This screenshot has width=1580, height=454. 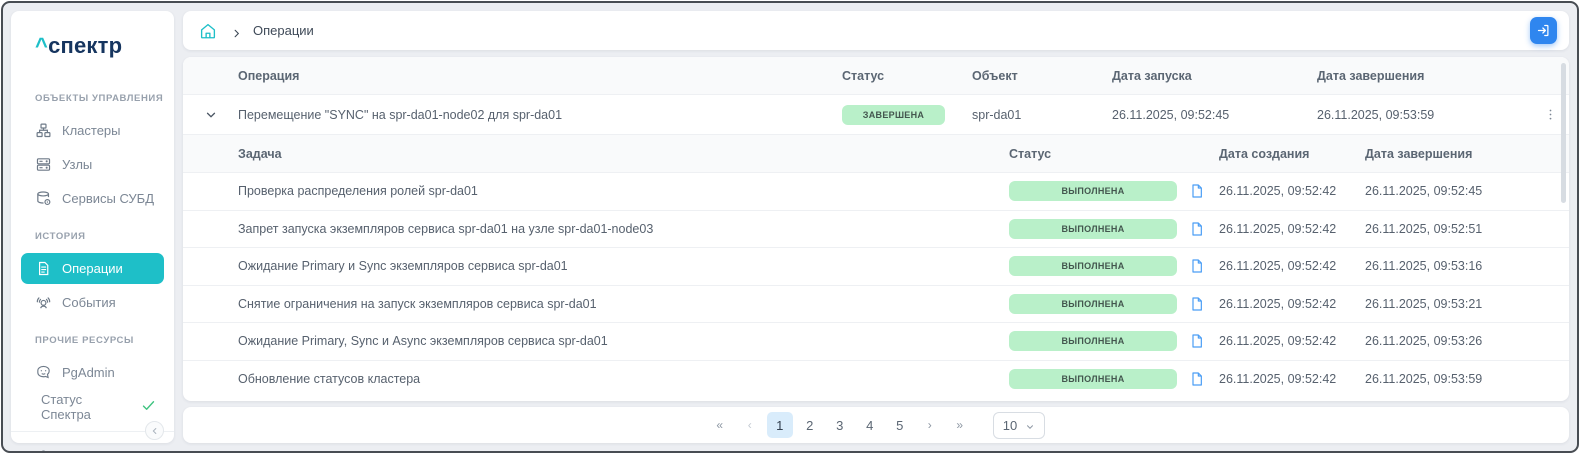 What do you see at coordinates (1424, 228) in the screenshot?
I see `task-finished-date: 26.11.2025, 09:52:51` at bounding box center [1424, 228].